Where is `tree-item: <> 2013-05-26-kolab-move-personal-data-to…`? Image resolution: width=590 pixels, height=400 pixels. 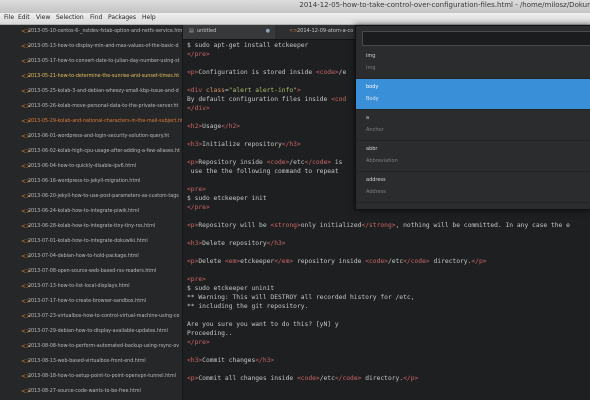 tree-item: <> 2013-05-26-kolab-move-personal-data-to… is located at coordinates (91, 107).